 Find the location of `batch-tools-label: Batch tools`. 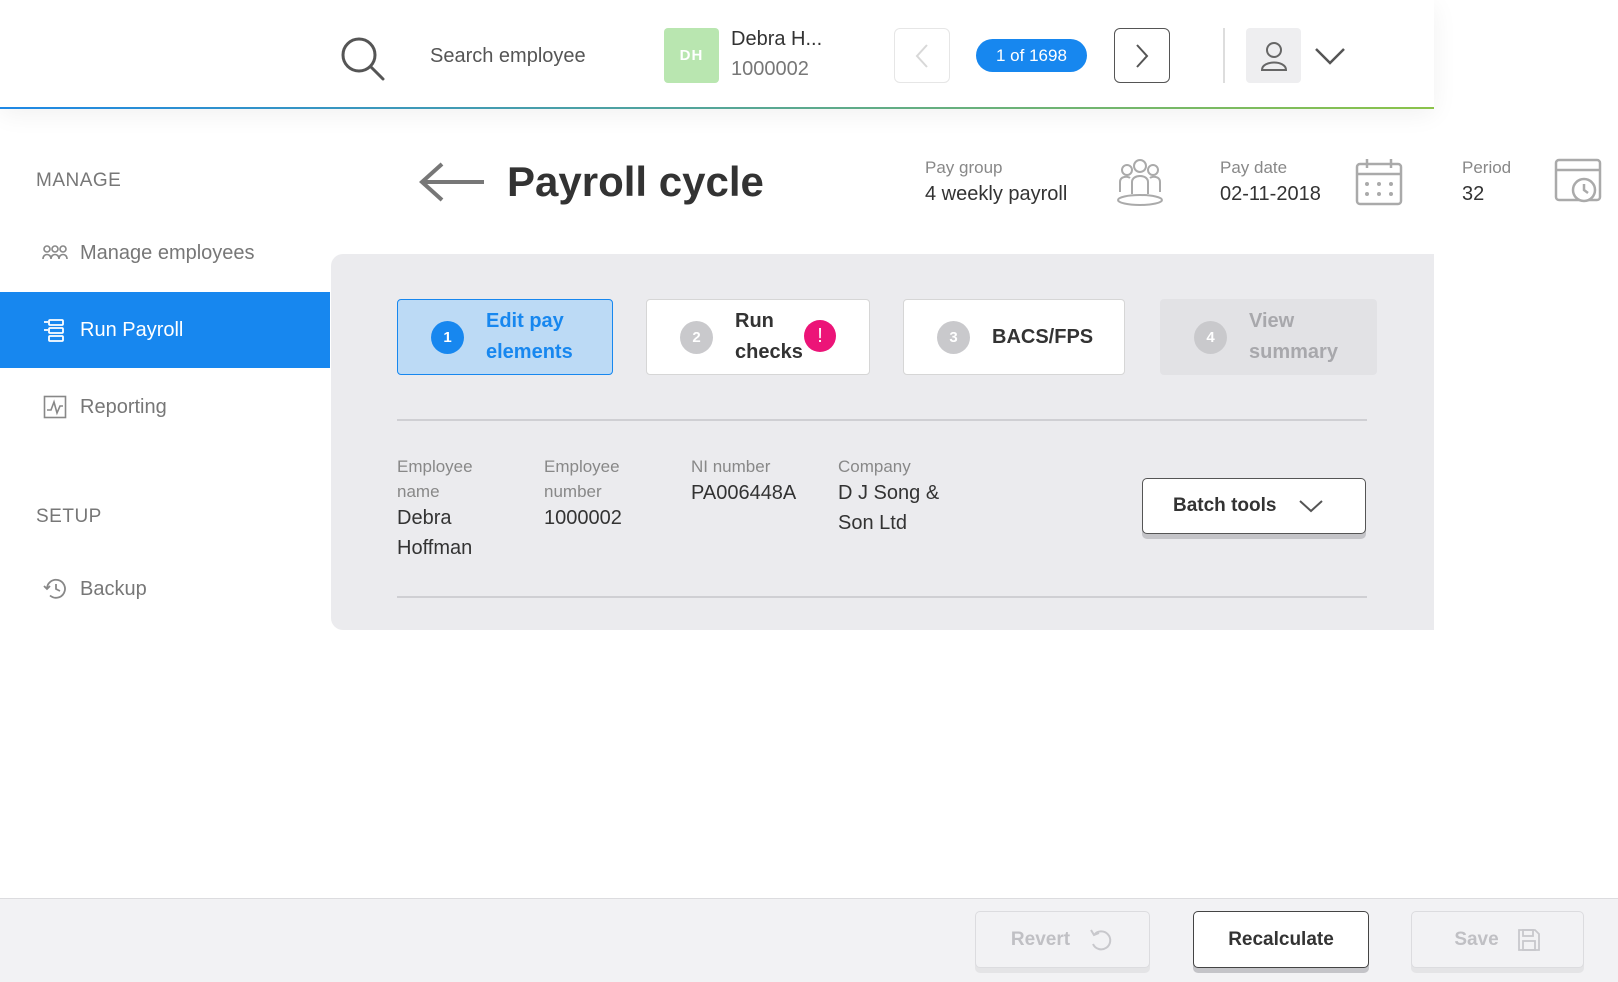

batch-tools-label: Batch tools is located at coordinates (1225, 505).